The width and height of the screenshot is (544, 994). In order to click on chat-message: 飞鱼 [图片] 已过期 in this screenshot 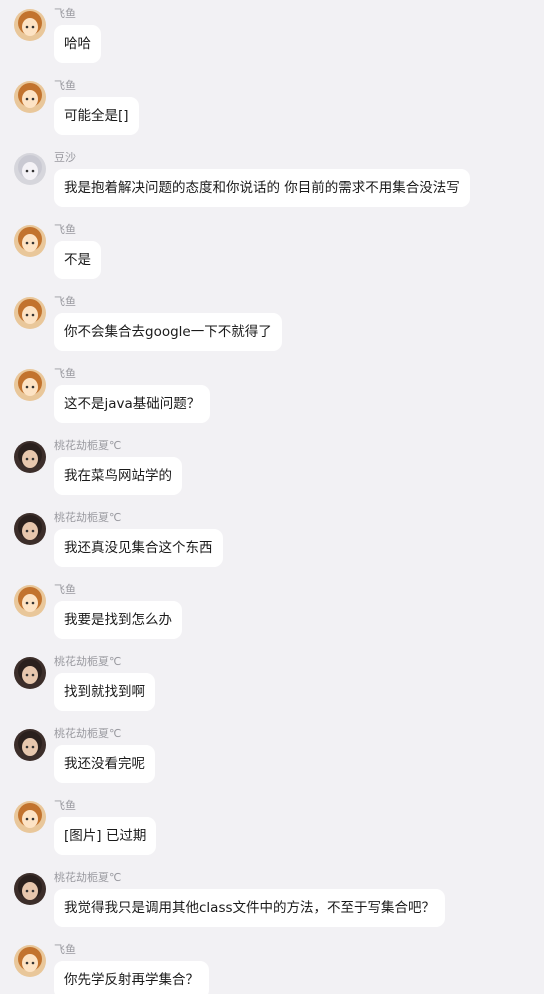, I will do `click(272, 828)`.